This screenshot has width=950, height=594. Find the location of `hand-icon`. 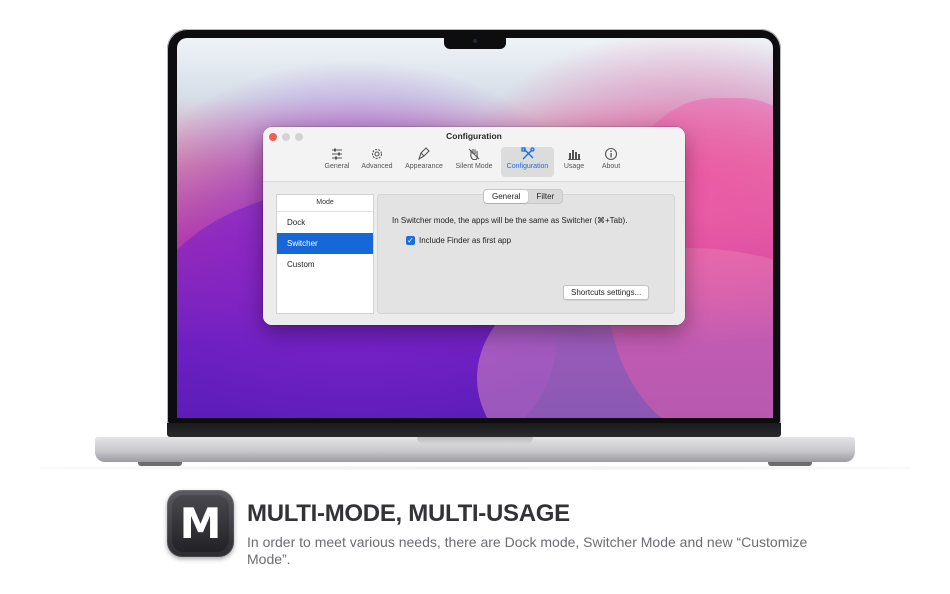

hand-icon is located at coordinates (474, 154).